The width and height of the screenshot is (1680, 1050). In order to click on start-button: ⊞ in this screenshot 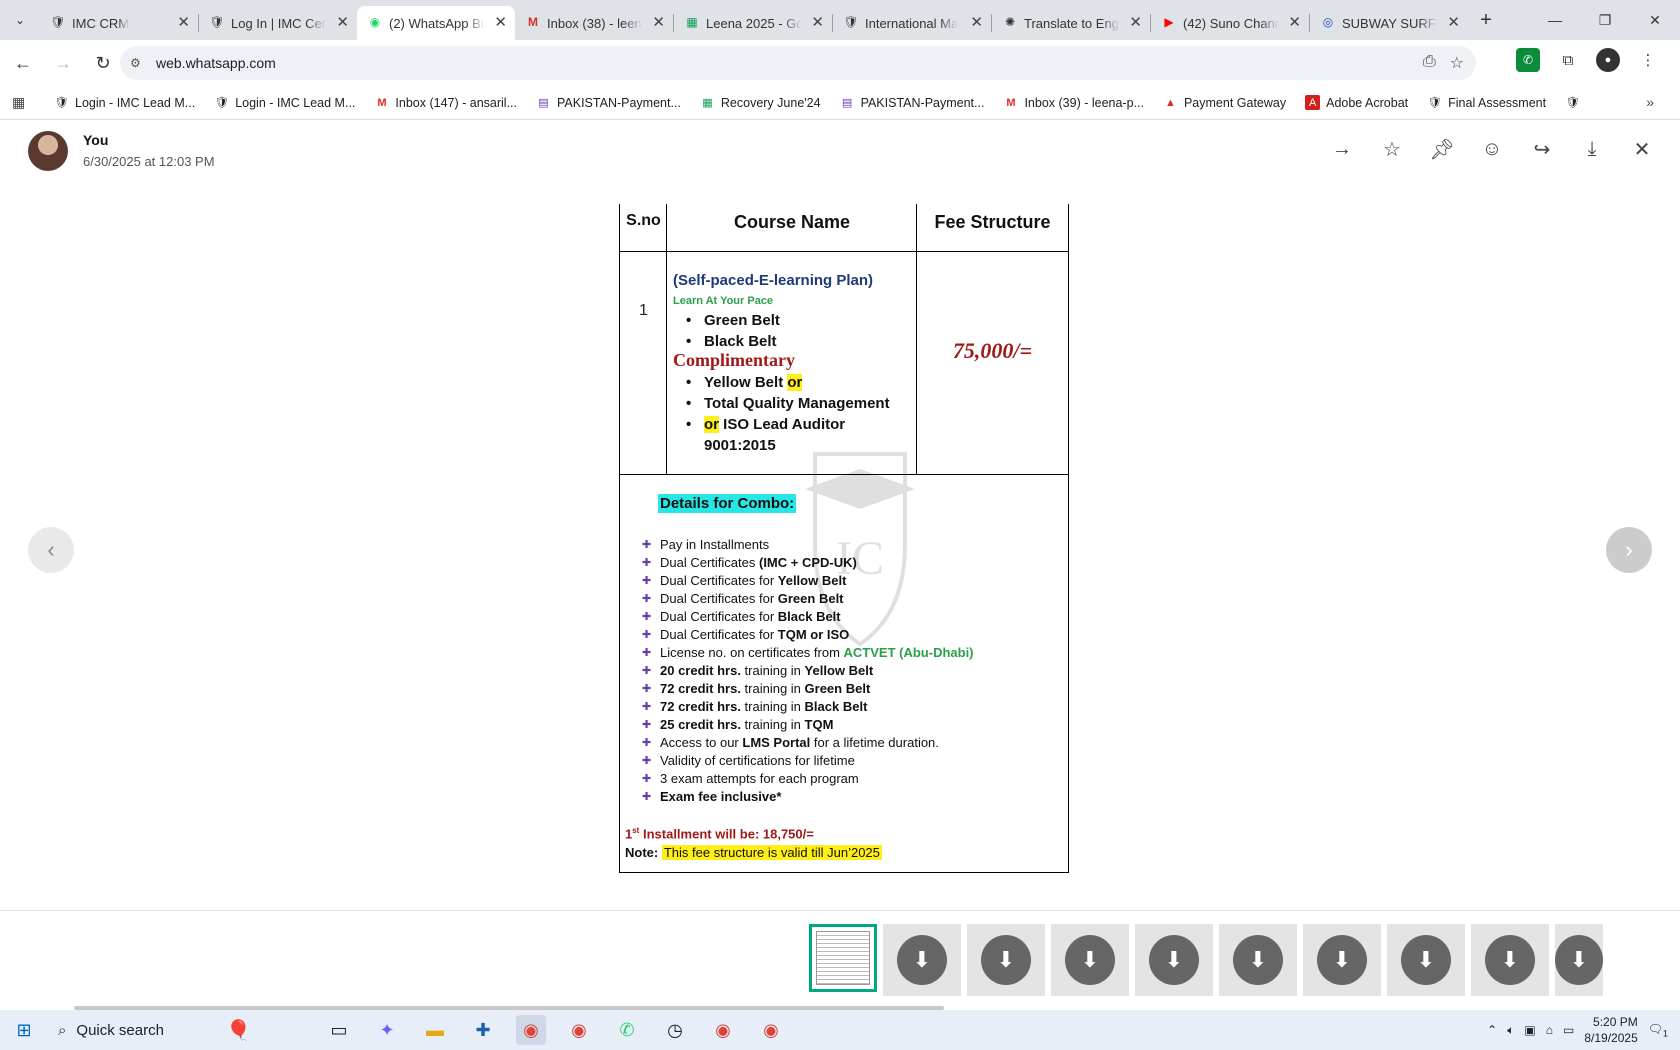, I will do `click(24, 1030)`.